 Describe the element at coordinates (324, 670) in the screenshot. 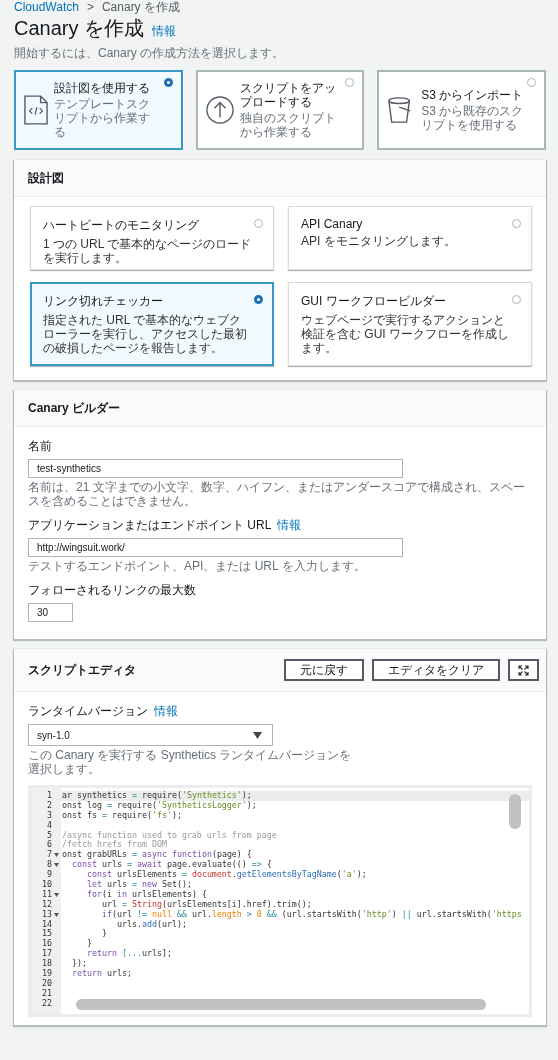

I see `toolbar-button: 元に戻す` at that location.